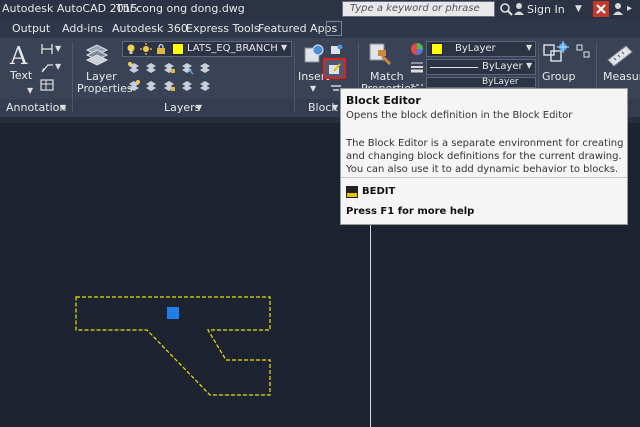 The height and width of the screenshot is (427, 640). What do you see at coordinates (232, 48) in the screenshot?
I see `current-layer-name: LATS_EQ_BRANCH` at bounding box center [232, 48].